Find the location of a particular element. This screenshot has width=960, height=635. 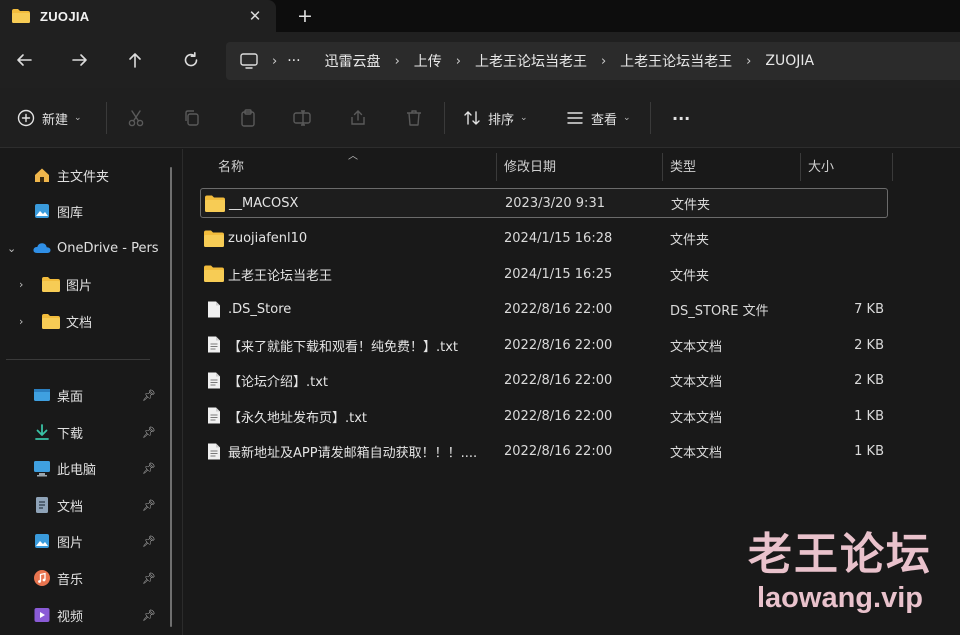

file-row: 【永久地址发布页】.txt 2022/8/16 22:00 文本文档 1 KB is located at coordinates (544, 416).